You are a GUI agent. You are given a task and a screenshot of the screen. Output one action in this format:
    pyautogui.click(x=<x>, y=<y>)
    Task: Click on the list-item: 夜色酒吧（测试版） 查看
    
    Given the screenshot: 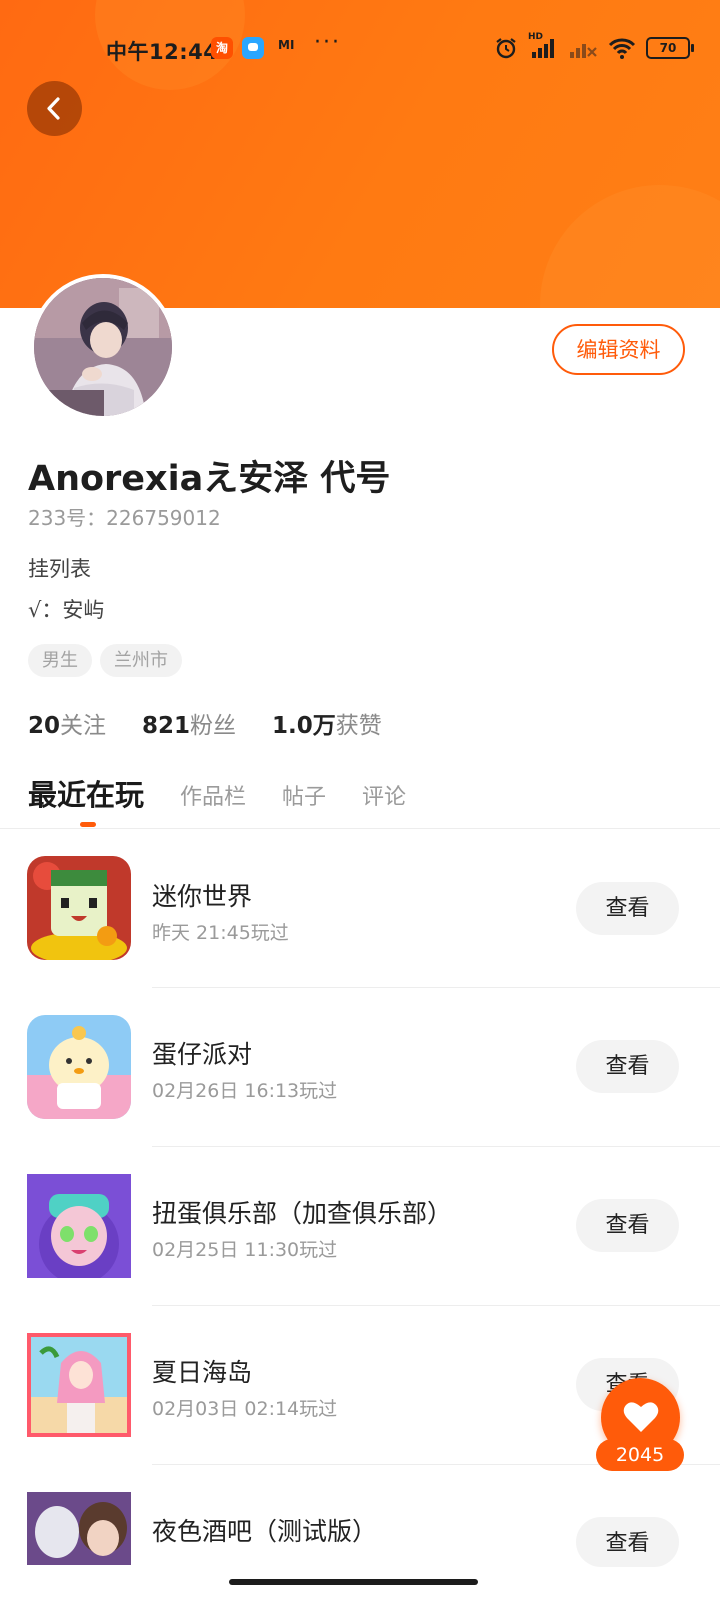 What is the action you would take?
    pyautogui.click(x=360, y=1544)
    